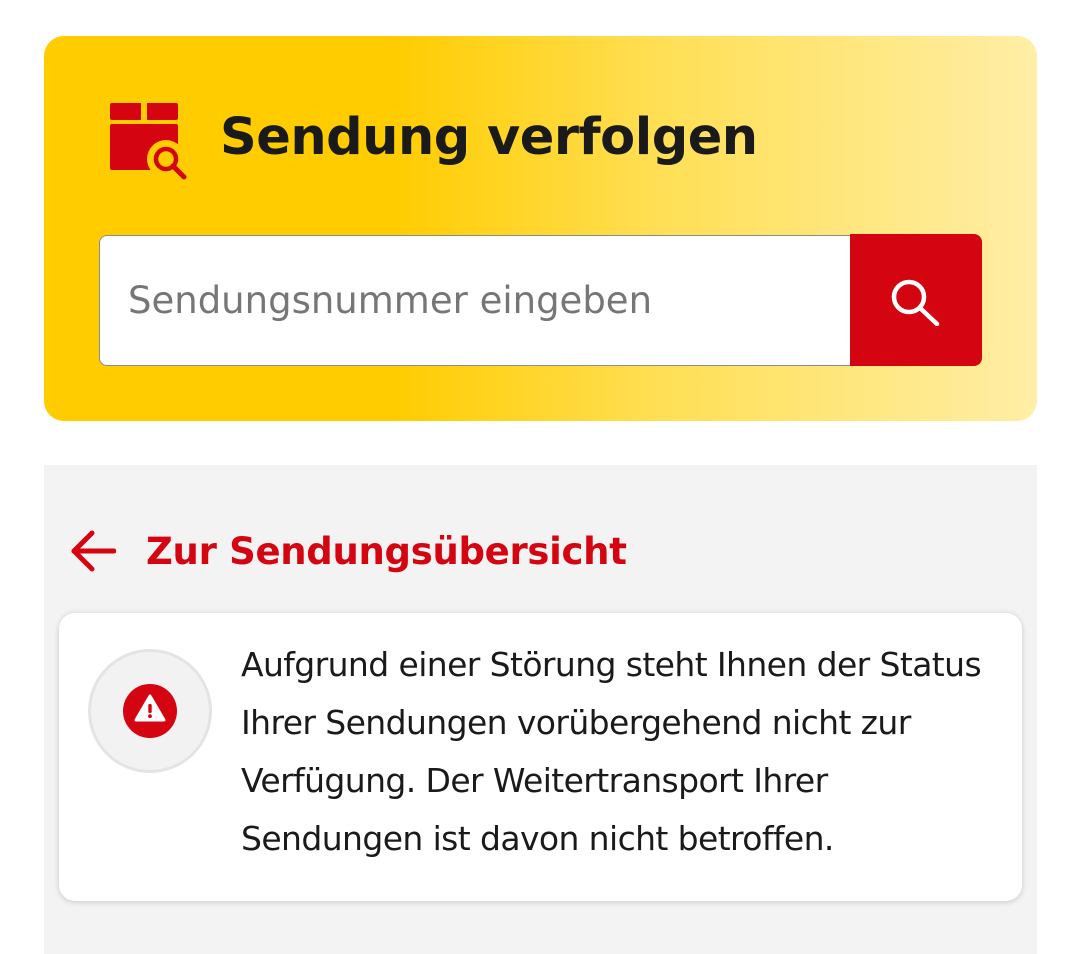 Image resolution: width=1080 pixels, height=954 pixels. I want to click on search-icon, so click(915, 302).